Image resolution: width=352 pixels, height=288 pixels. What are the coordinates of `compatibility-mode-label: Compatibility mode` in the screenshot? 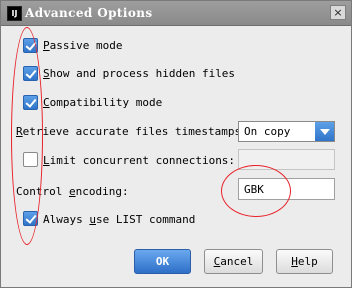 It's located at (102, 102).